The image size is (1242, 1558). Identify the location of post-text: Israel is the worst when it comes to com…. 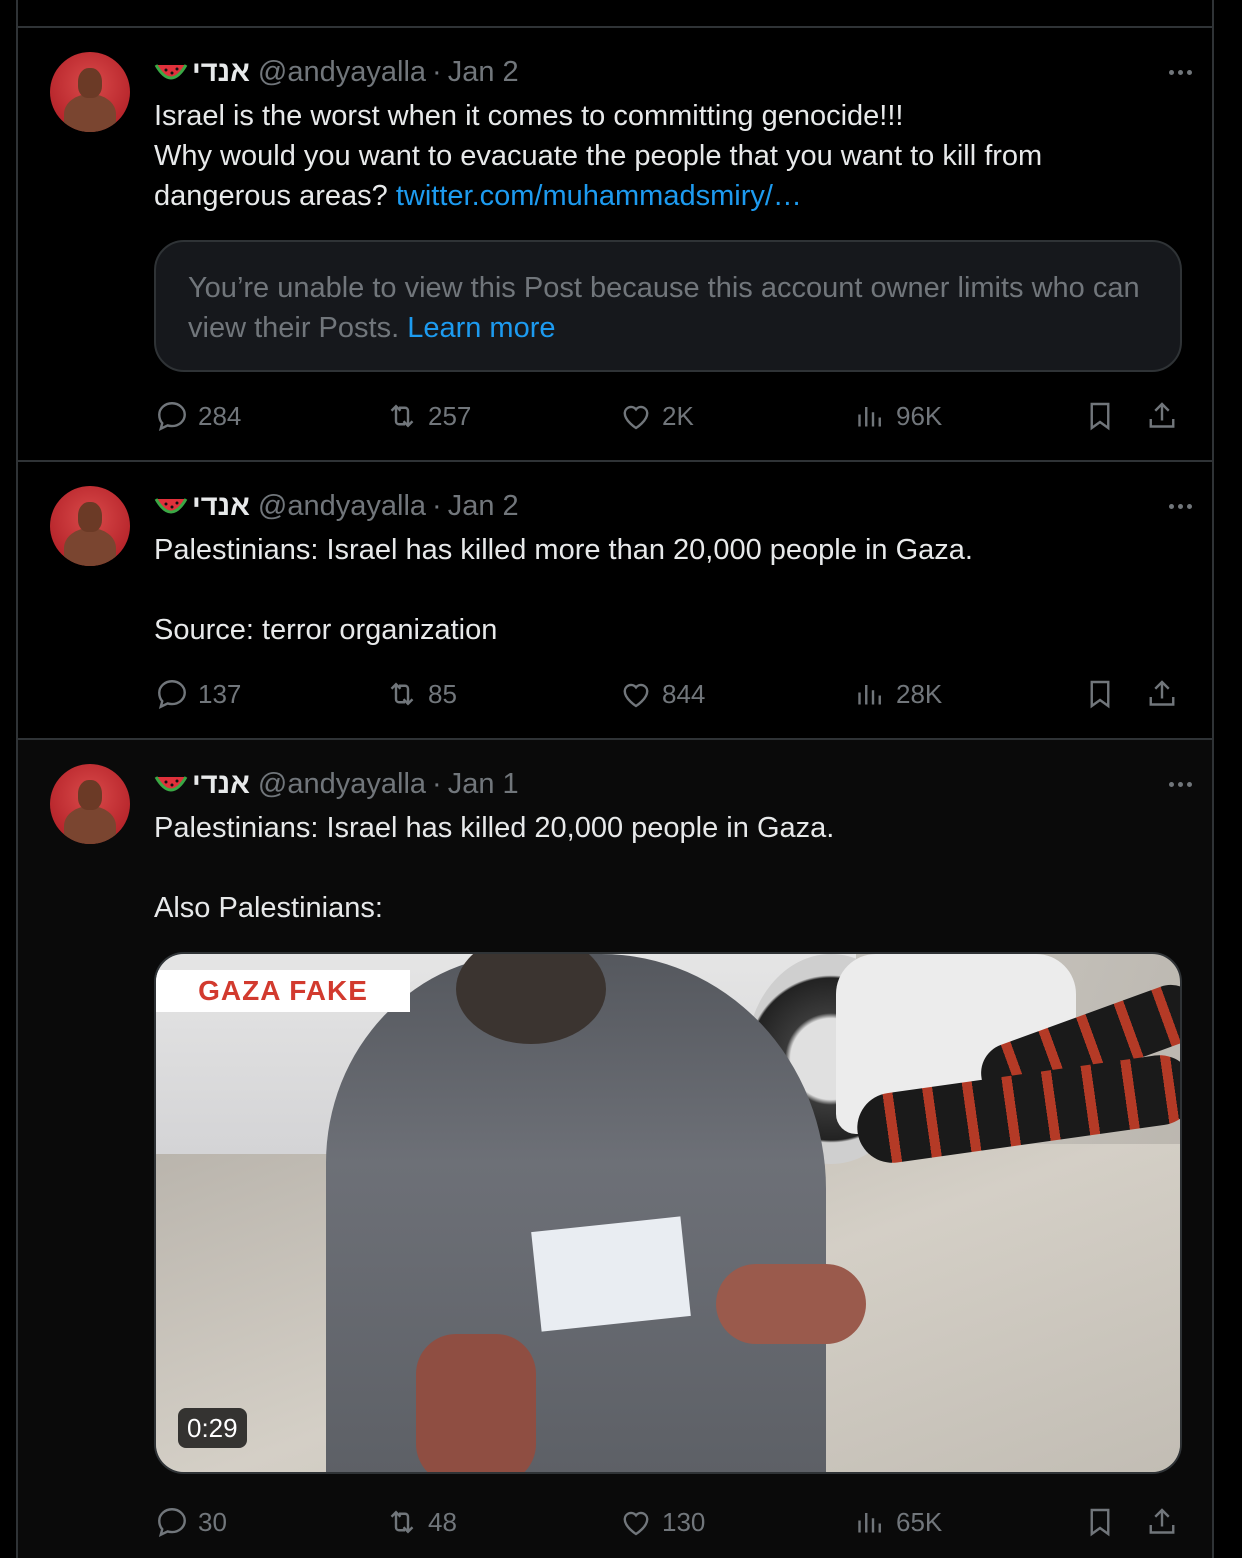
(653, 156).